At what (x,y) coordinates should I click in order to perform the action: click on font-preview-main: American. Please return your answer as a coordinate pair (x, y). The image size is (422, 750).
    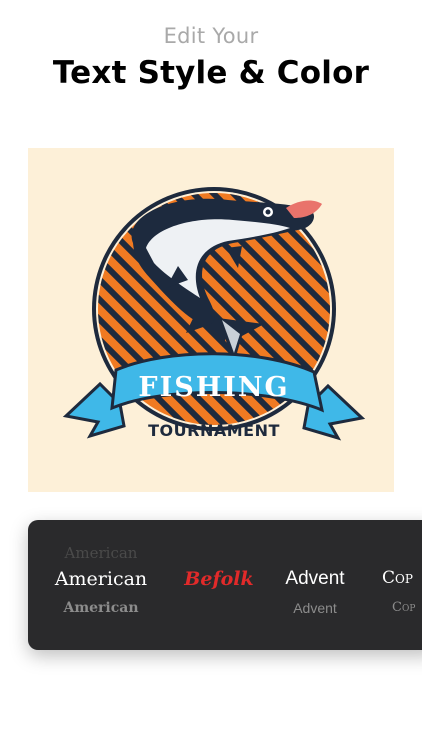
    Looking at the image, I should click on (101, 579).